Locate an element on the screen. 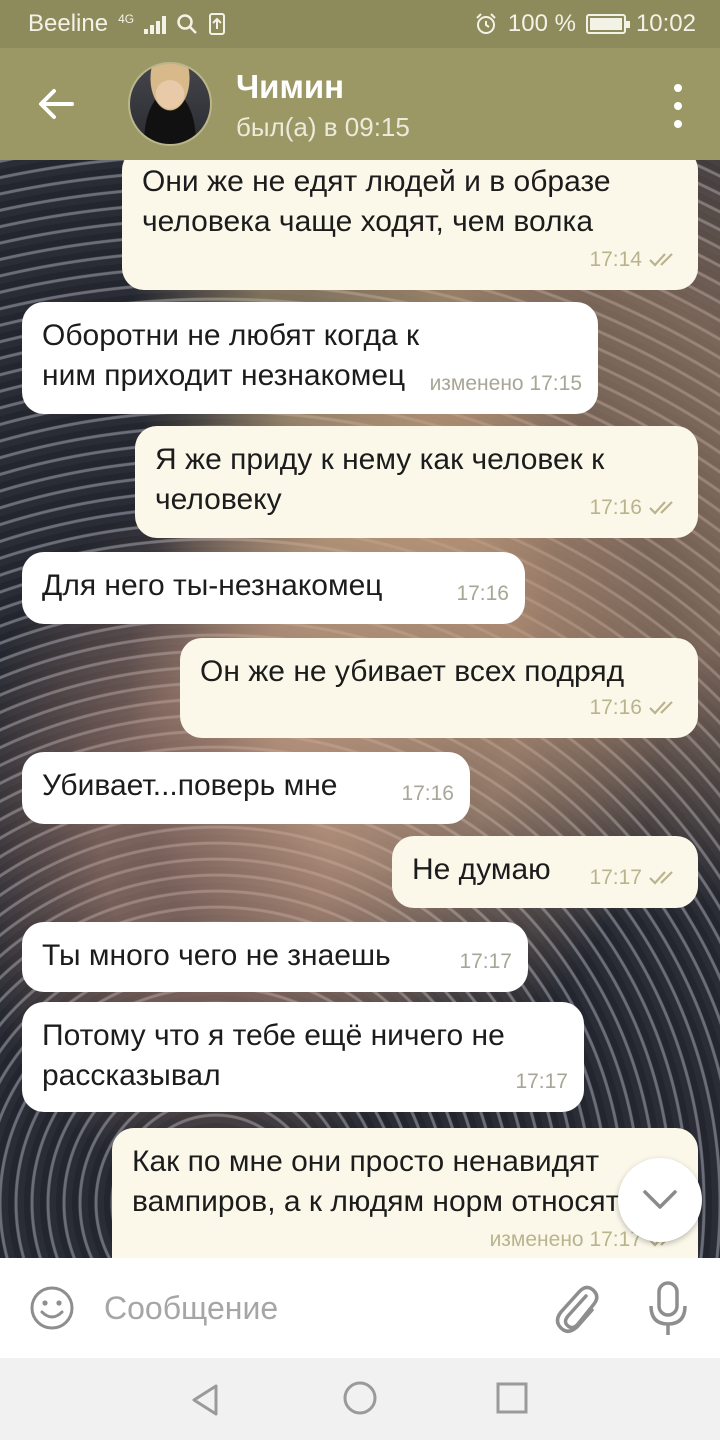  message-meta: 17:14 is located at coordinates (635, 260).